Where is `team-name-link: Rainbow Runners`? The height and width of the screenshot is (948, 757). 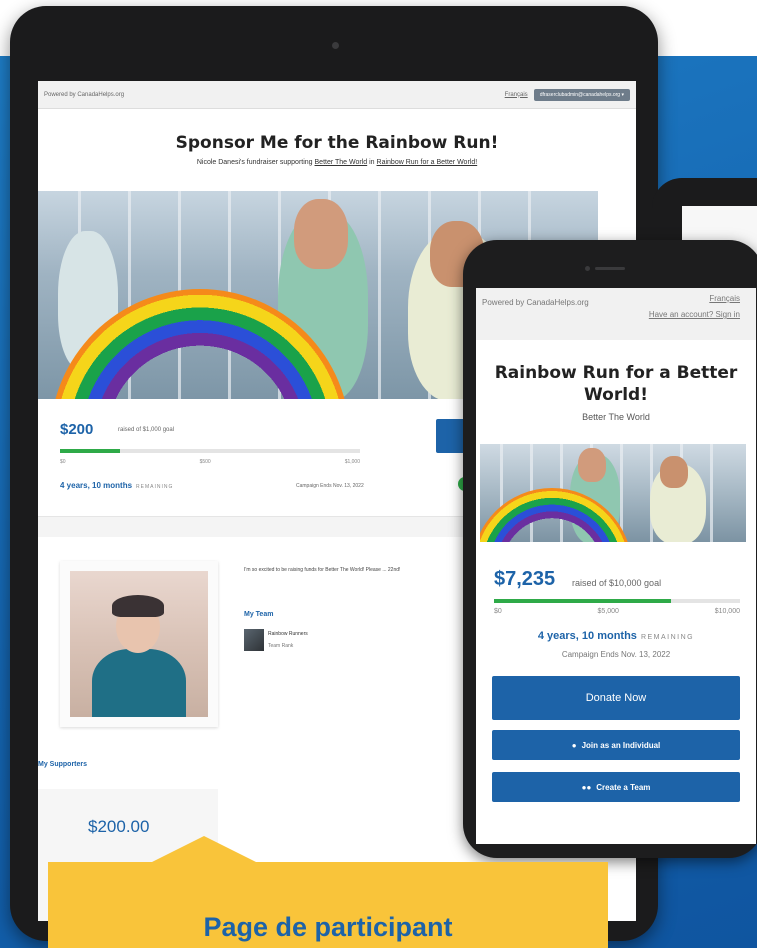 team-name-link: Rainbow Runners is located at coordinates (288, 634).